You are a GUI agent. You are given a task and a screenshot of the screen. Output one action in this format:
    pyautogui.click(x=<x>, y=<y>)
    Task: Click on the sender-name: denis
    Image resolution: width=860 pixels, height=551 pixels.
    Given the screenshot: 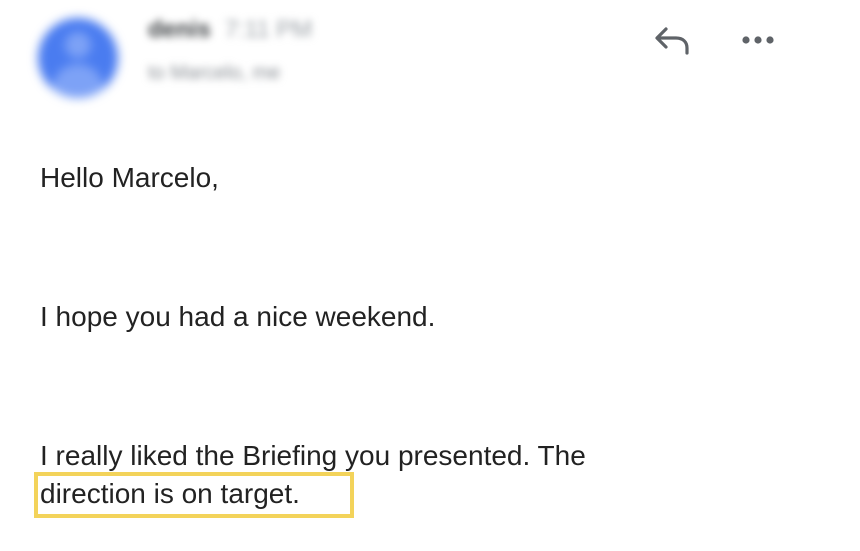 What is the action you would take?
    pyautogui.click(x=179, y=29)
    